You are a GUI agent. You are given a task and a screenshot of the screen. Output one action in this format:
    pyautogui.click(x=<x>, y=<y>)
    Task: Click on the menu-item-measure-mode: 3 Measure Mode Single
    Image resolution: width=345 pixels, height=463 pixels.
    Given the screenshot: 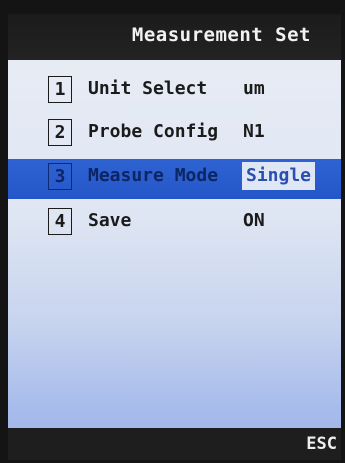 What is the action you would take?
    pyautogui.click(x=174, y=179)
    